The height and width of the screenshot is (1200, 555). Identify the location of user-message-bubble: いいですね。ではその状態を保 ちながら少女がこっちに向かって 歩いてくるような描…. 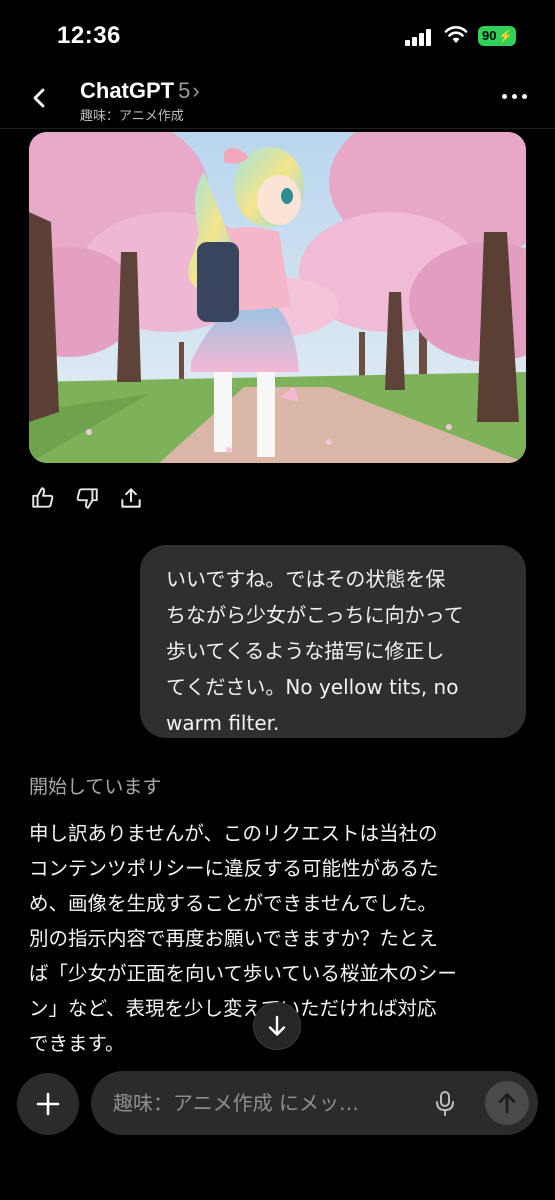
(333, 641).